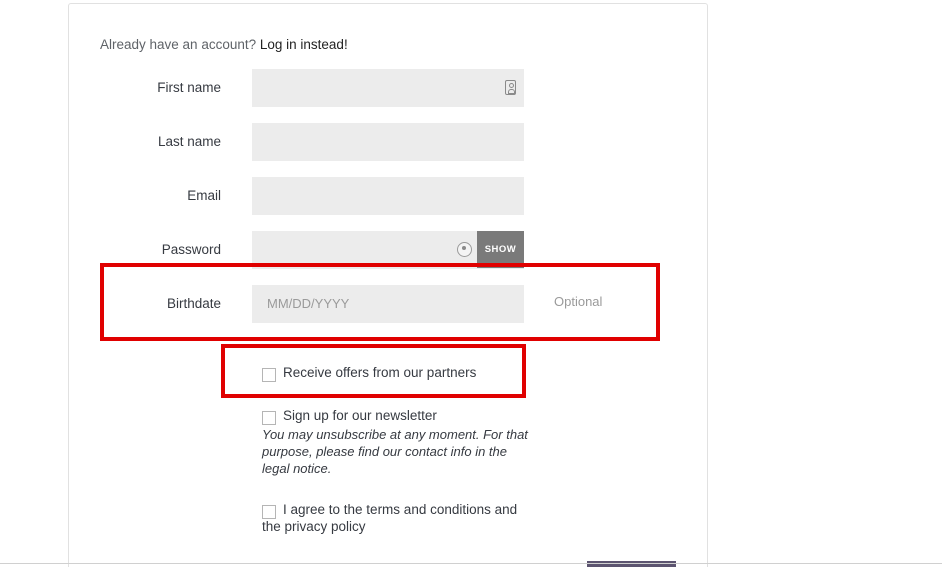 The width and height of the screenshot is (942, 567). What do you see at coordinates (464, 249) in the screenshot?
I see `password-manager-icon` at bounding box center [464, 249].